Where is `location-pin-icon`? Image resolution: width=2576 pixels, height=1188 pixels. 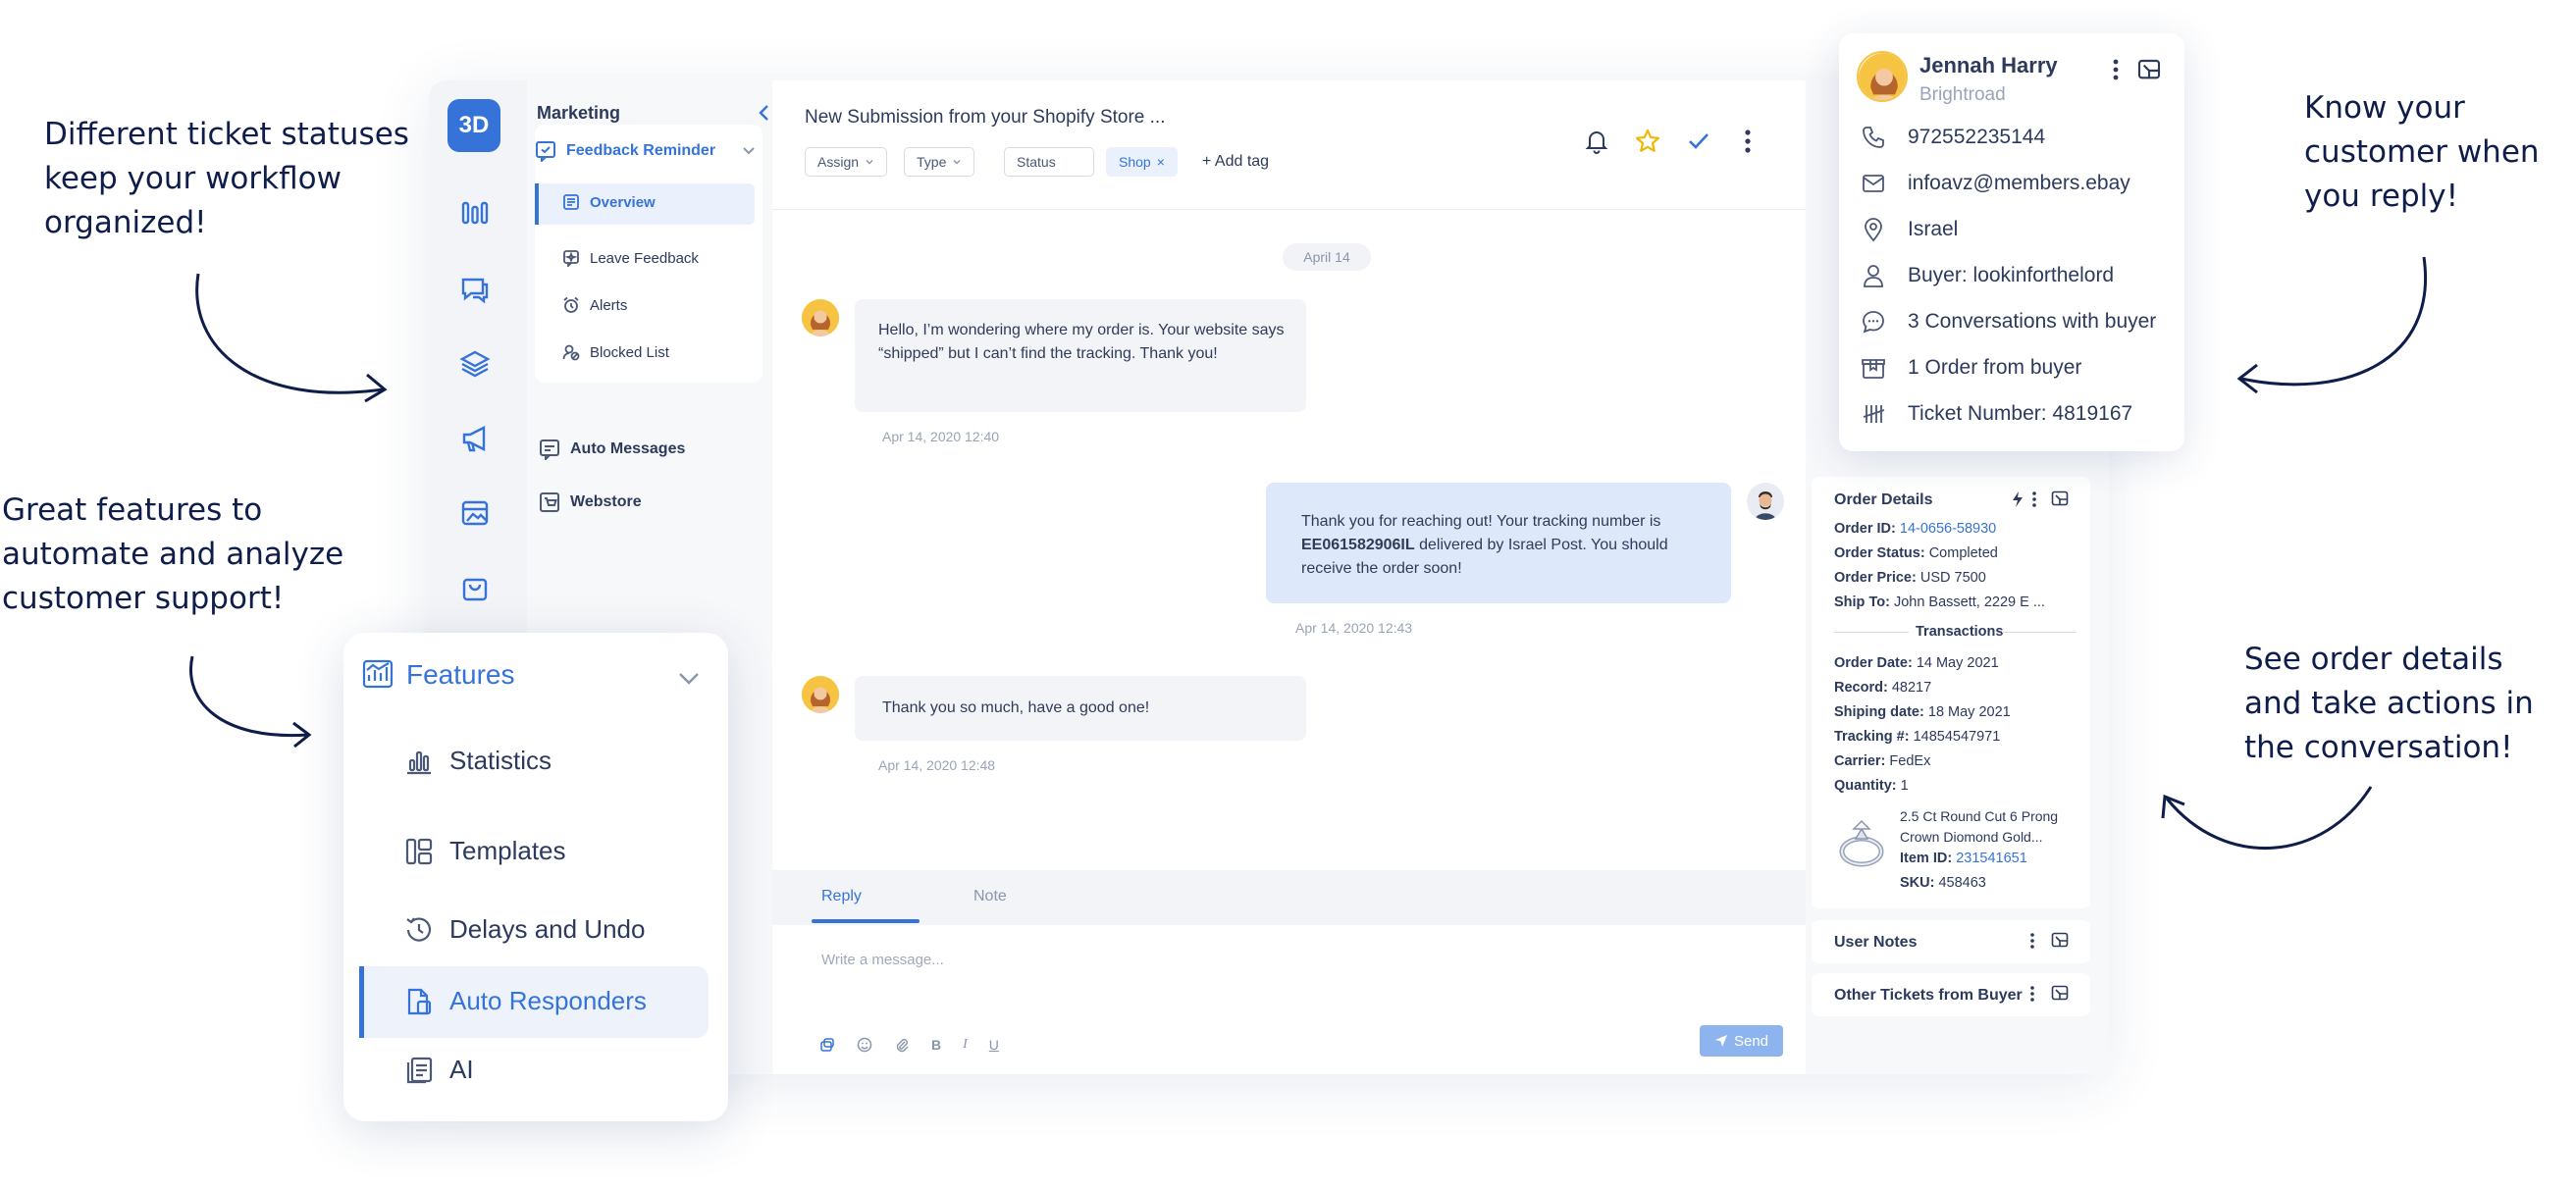 location-pin-icon is located at coordinates (1873, 230).